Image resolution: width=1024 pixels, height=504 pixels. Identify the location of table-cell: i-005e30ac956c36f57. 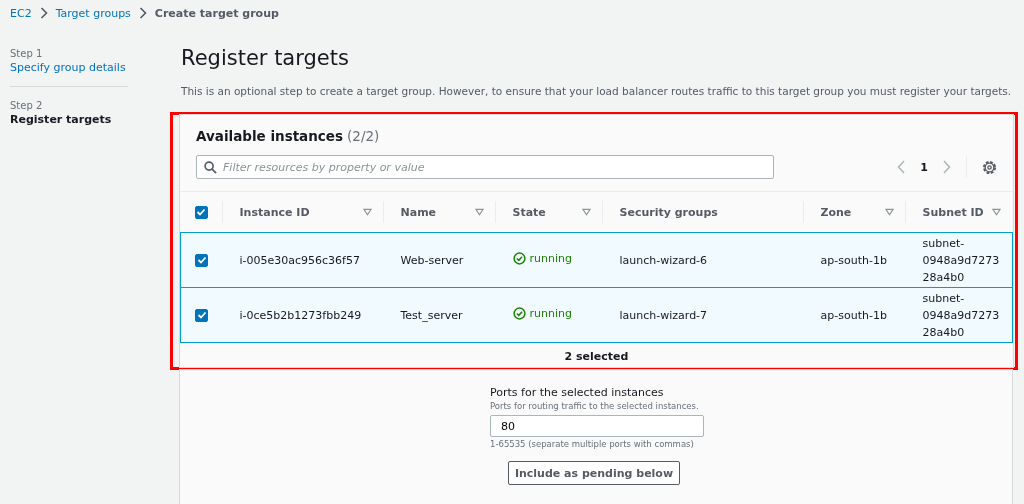
(299, 260).